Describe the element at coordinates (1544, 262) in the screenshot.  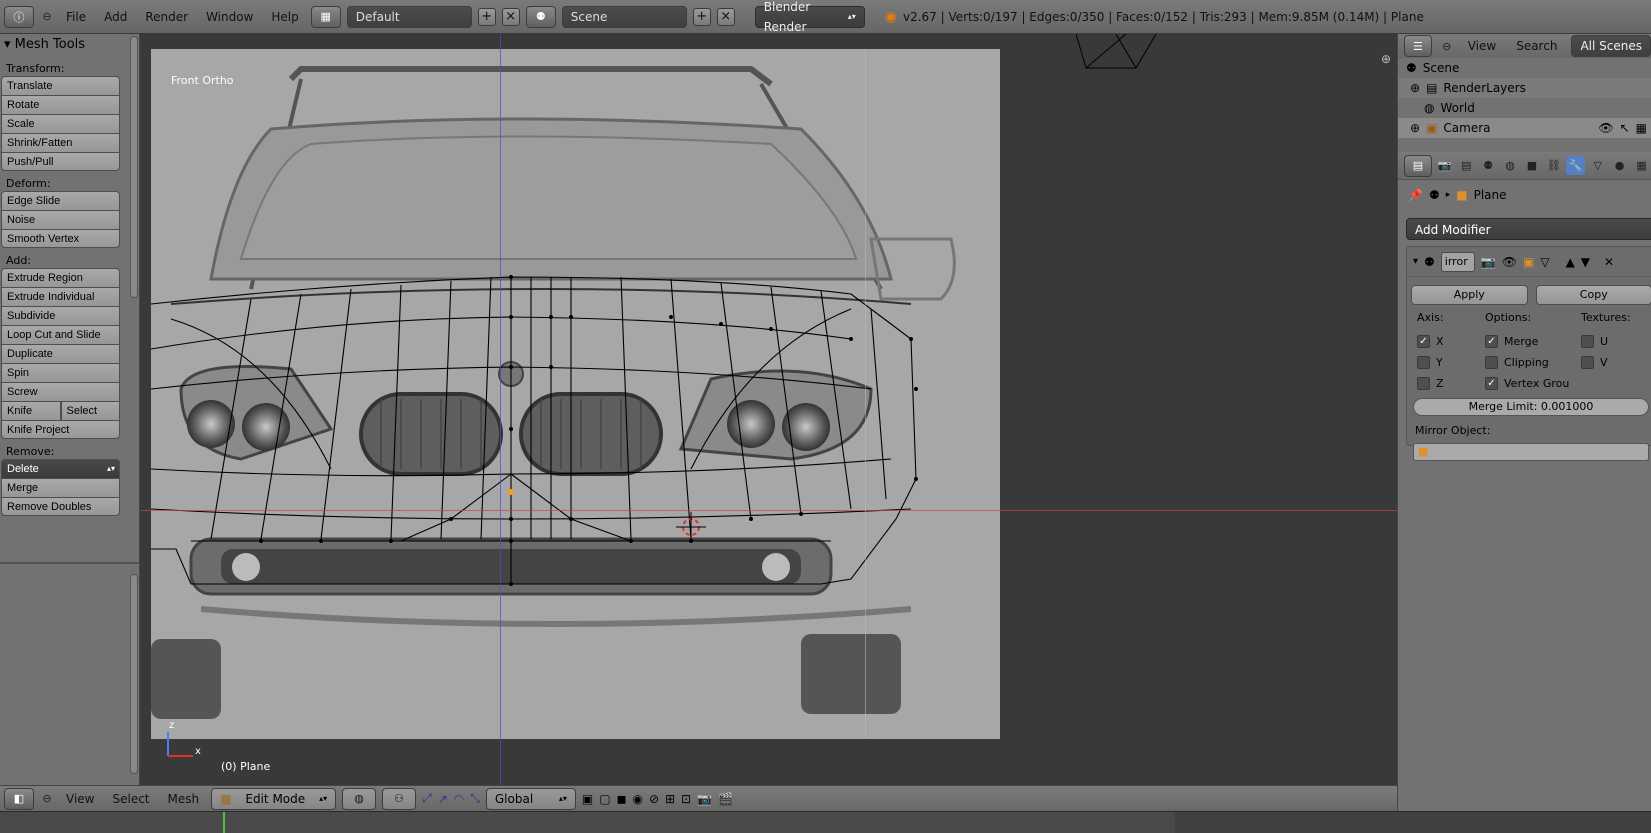
I see `cage-toggle-icon: ▽` at that location.